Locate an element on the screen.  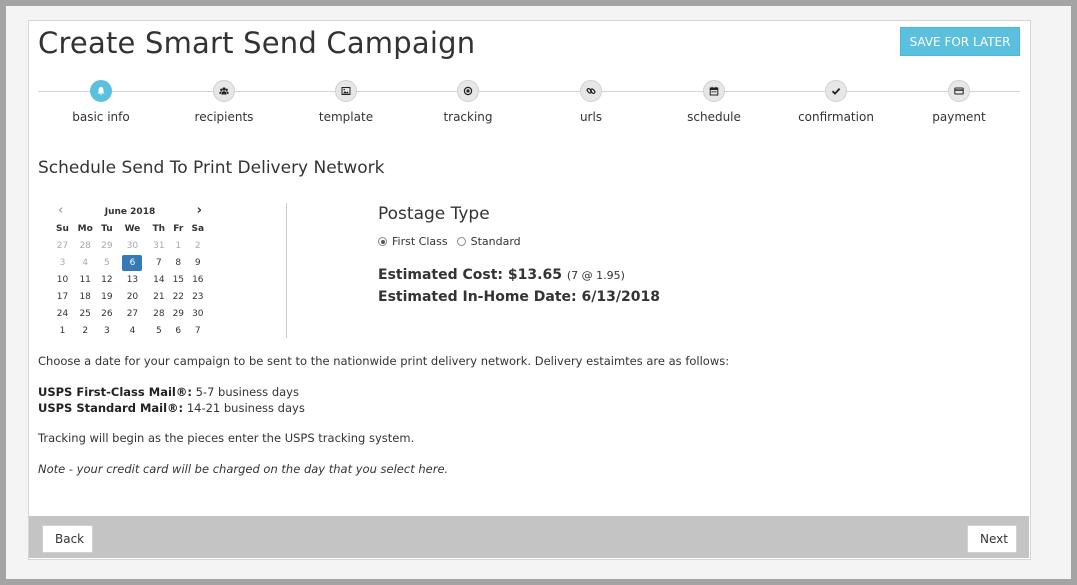
step-payment: payment is located at coordinates (959, 102).